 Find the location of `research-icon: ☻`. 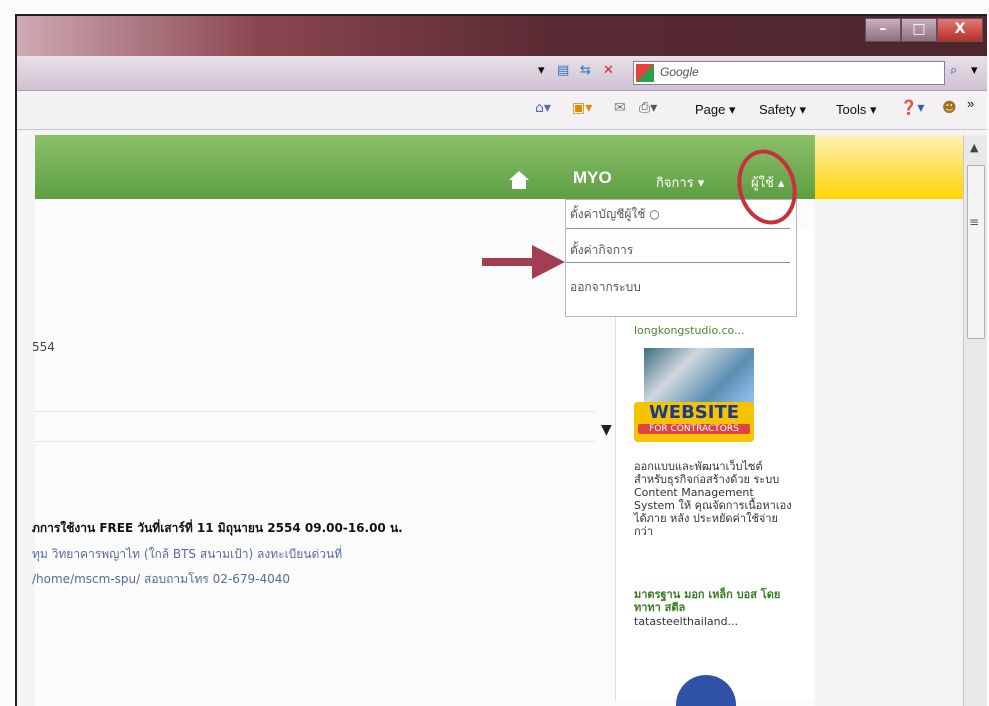

research-icon: ☻ is located at coordinates (949, 108).